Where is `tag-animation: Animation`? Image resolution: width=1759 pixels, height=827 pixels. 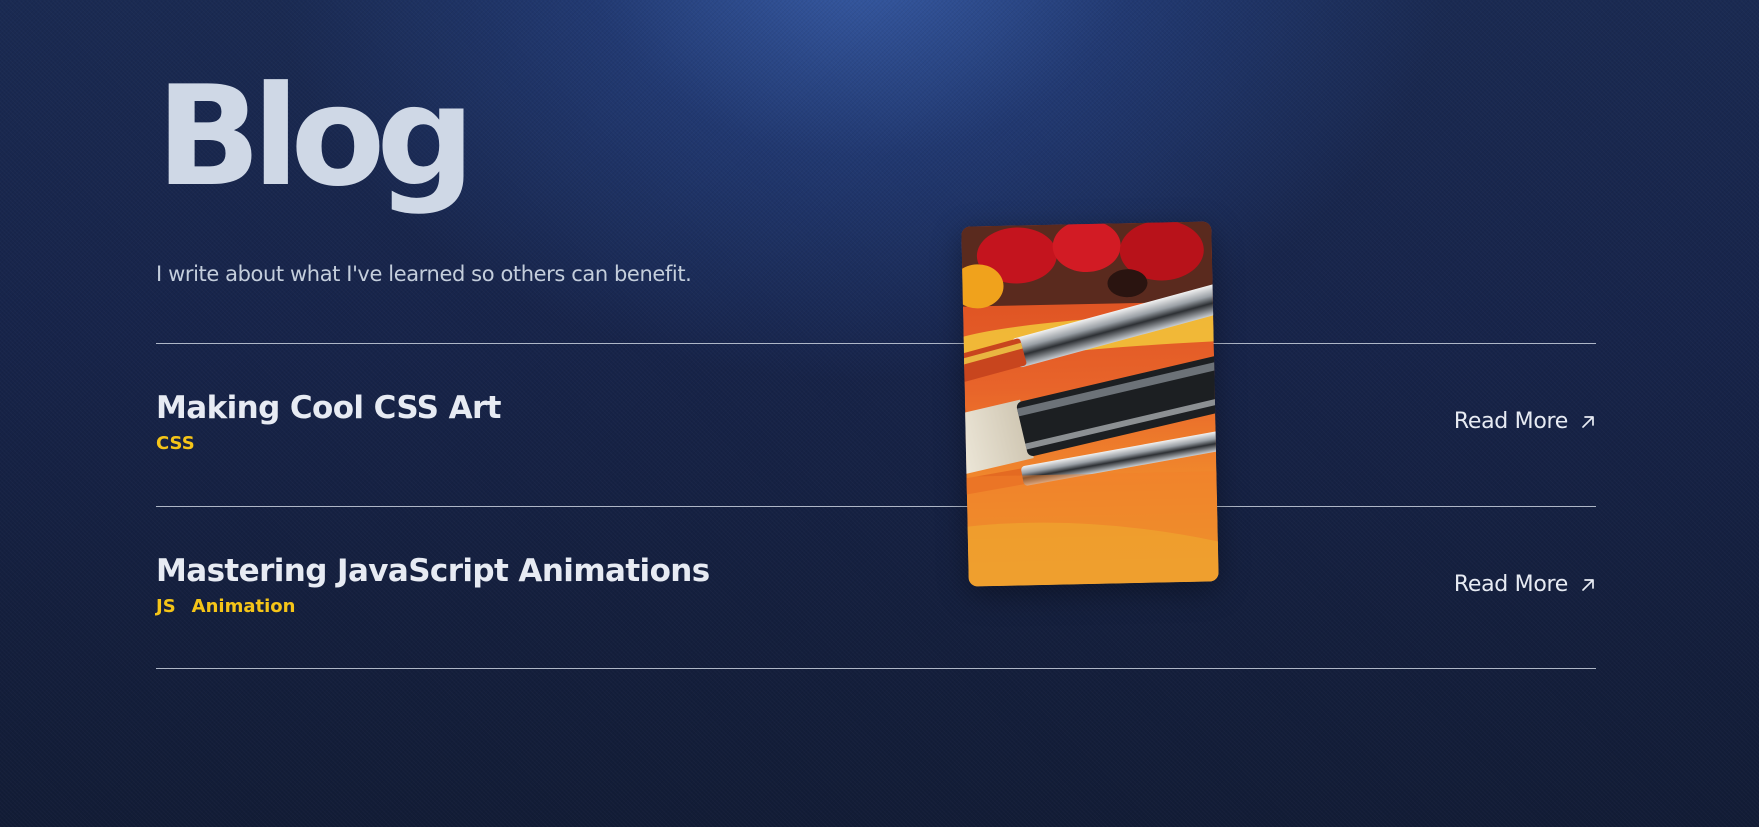
tag-animation: Animation is located at coordinates (244, 606).